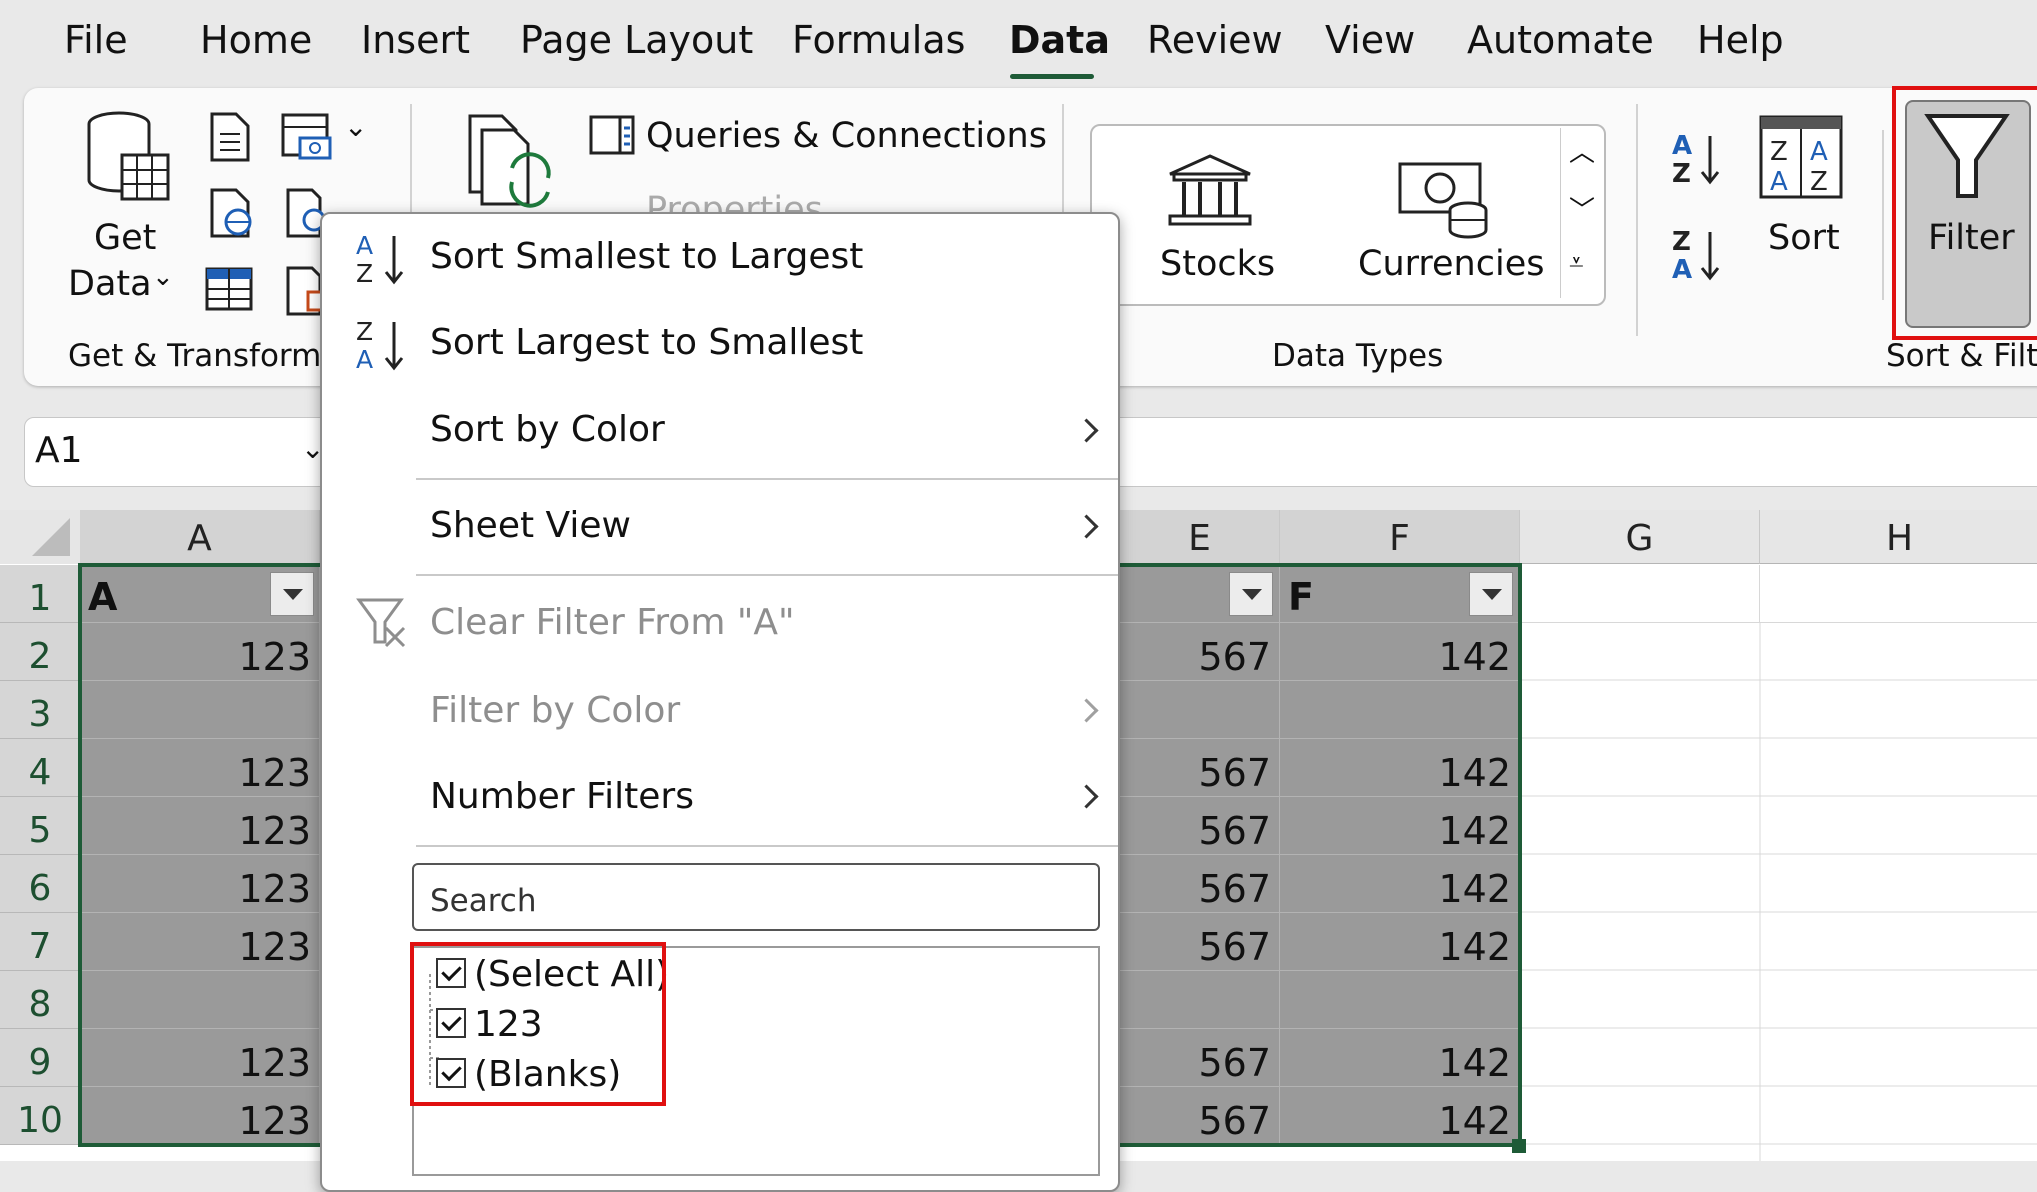  I want to click on gallery-up-icon: ︿, so click(1582, 150).